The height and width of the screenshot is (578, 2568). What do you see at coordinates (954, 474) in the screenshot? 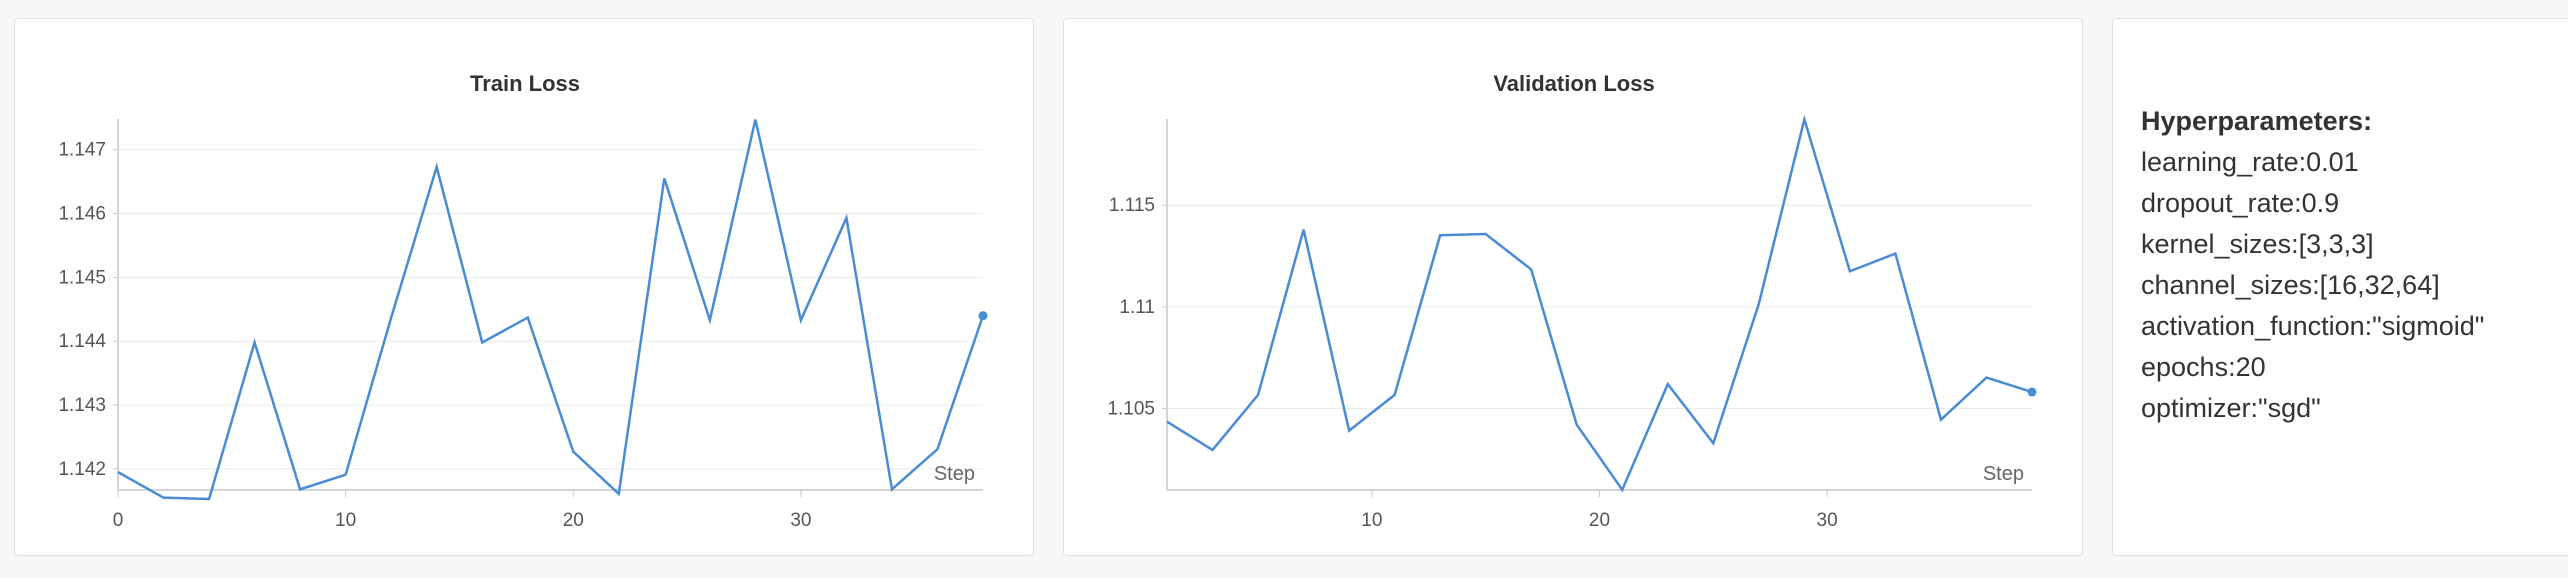
I see `train-loss-x-axis-label: Step` at bounding box center [954, 474].